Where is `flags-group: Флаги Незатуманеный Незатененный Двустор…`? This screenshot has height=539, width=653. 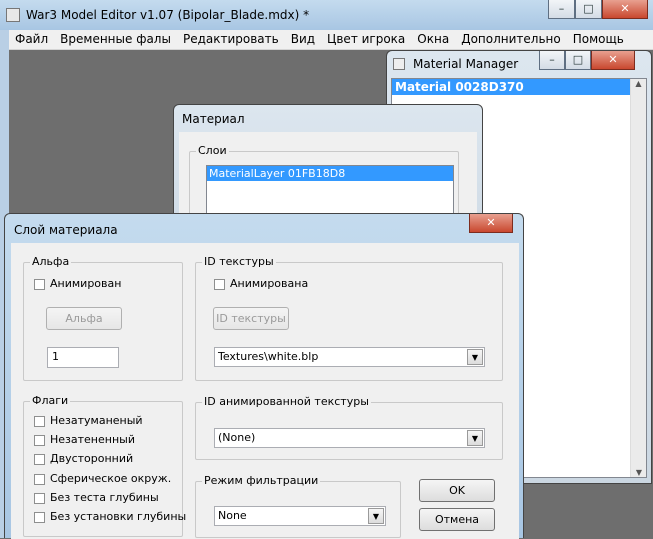 flags-group: Флаги Незатуманеный Незатененный Двустор… is located at coordinates (104, 465).